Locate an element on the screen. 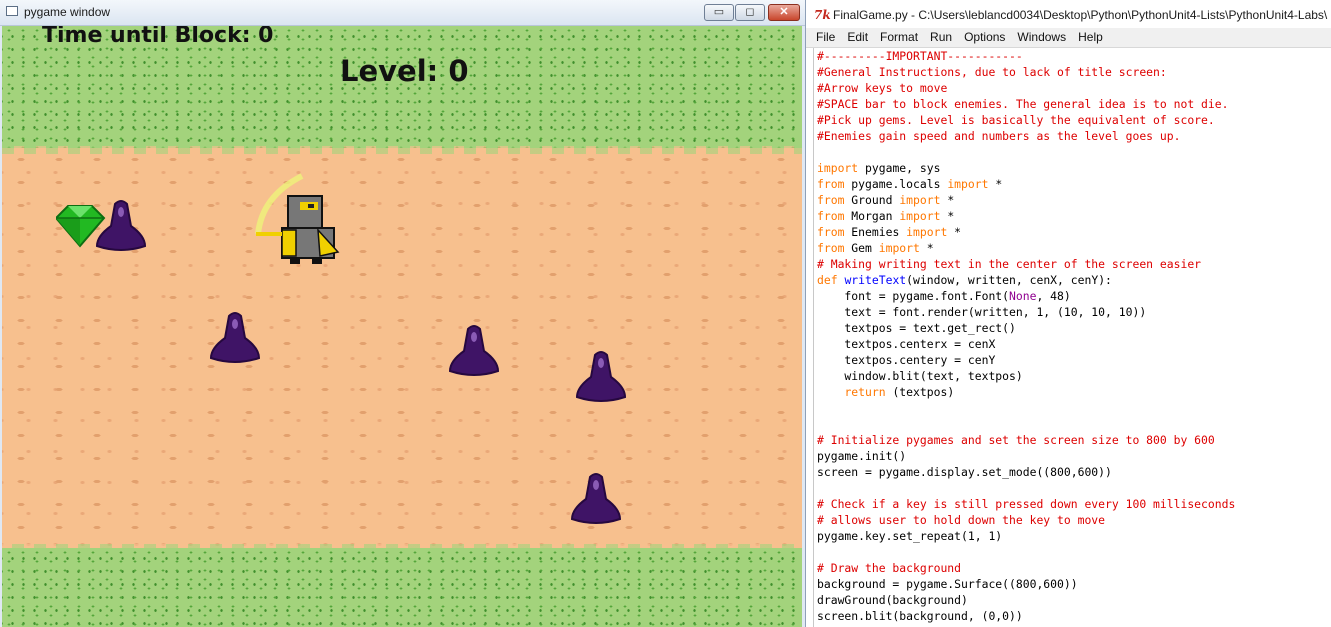 This screenshot has width=1331, height=627. code-token: pygame.init() is located at coordinates (862, 456).